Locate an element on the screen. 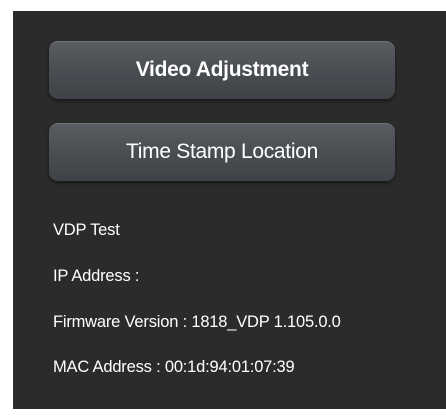 The image size is (446, 420). mac-address-row: MAC Address : 00:1d:94:01:07:39 is located at coordinates (174, 367).